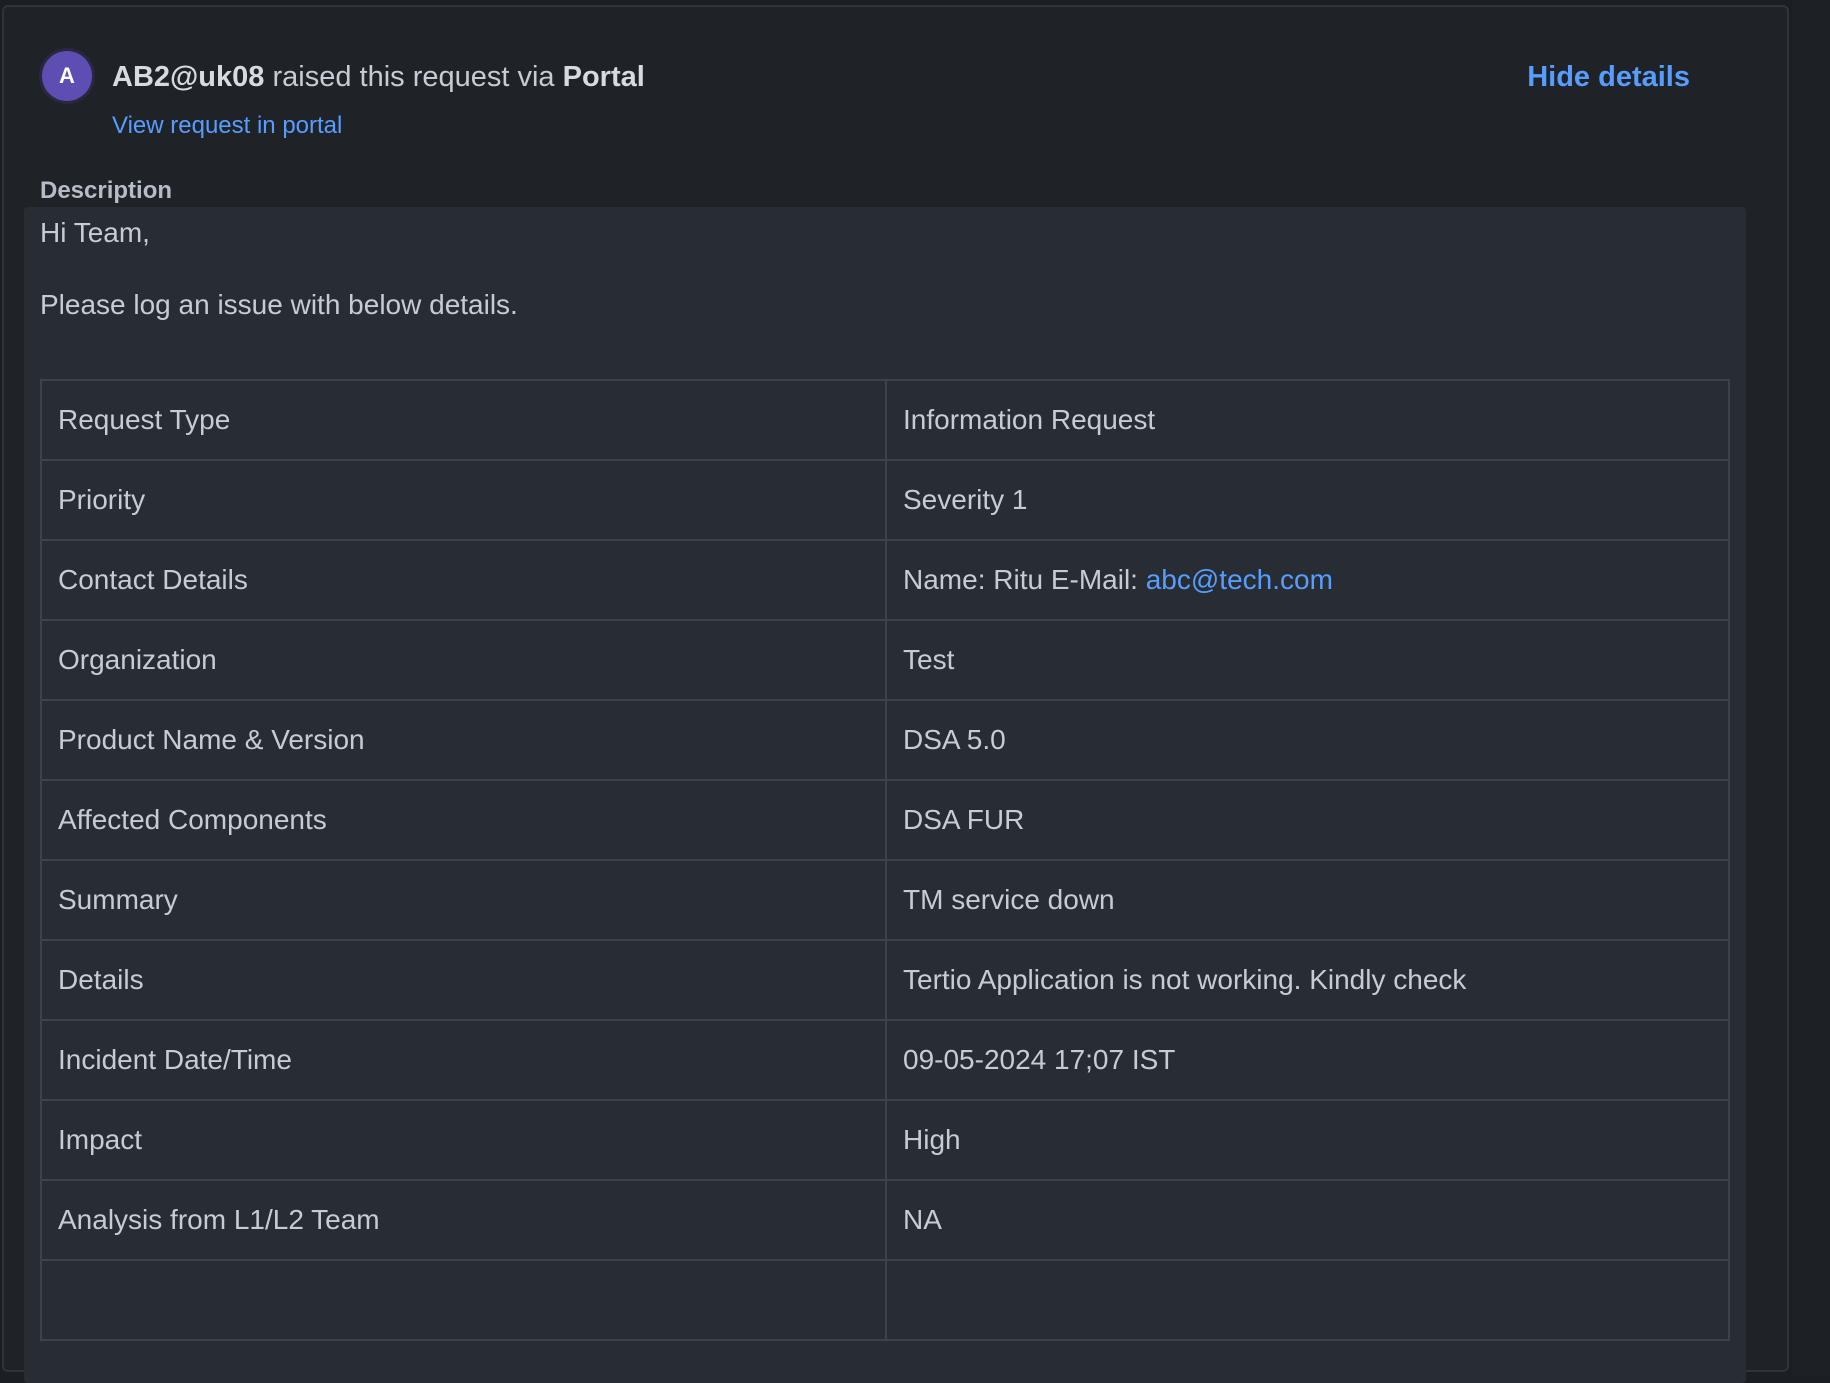 The image size is (1830, 1383). What do you see at coordinates (463, 660) in the screenshot?
I see `row-key: Organization` at bounding box center [463, 660].